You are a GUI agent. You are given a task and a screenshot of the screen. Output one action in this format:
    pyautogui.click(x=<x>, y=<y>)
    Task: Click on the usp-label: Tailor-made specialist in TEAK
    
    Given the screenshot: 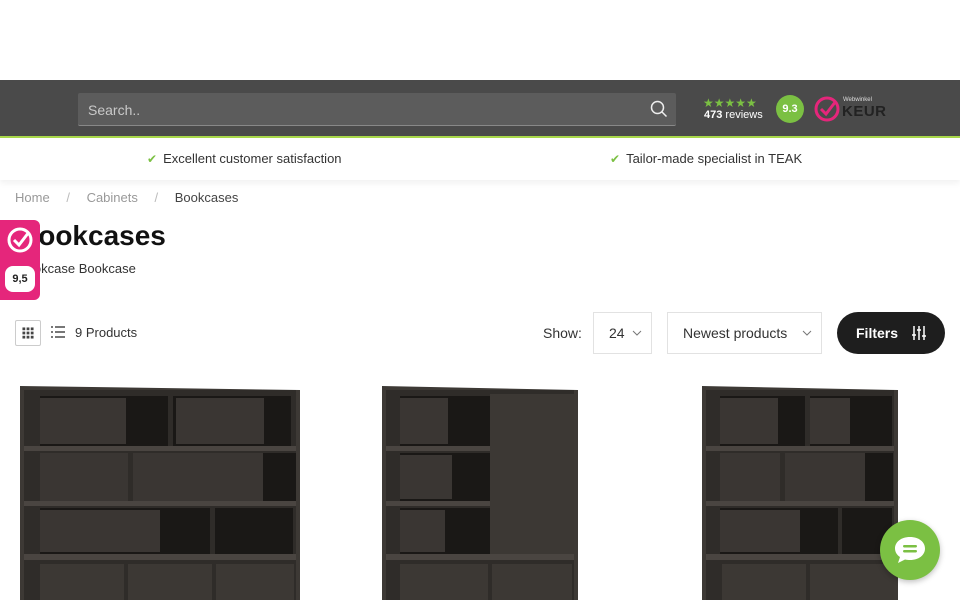 What is the action you would take?
    pyautogui.click(x=714, y=158)
    